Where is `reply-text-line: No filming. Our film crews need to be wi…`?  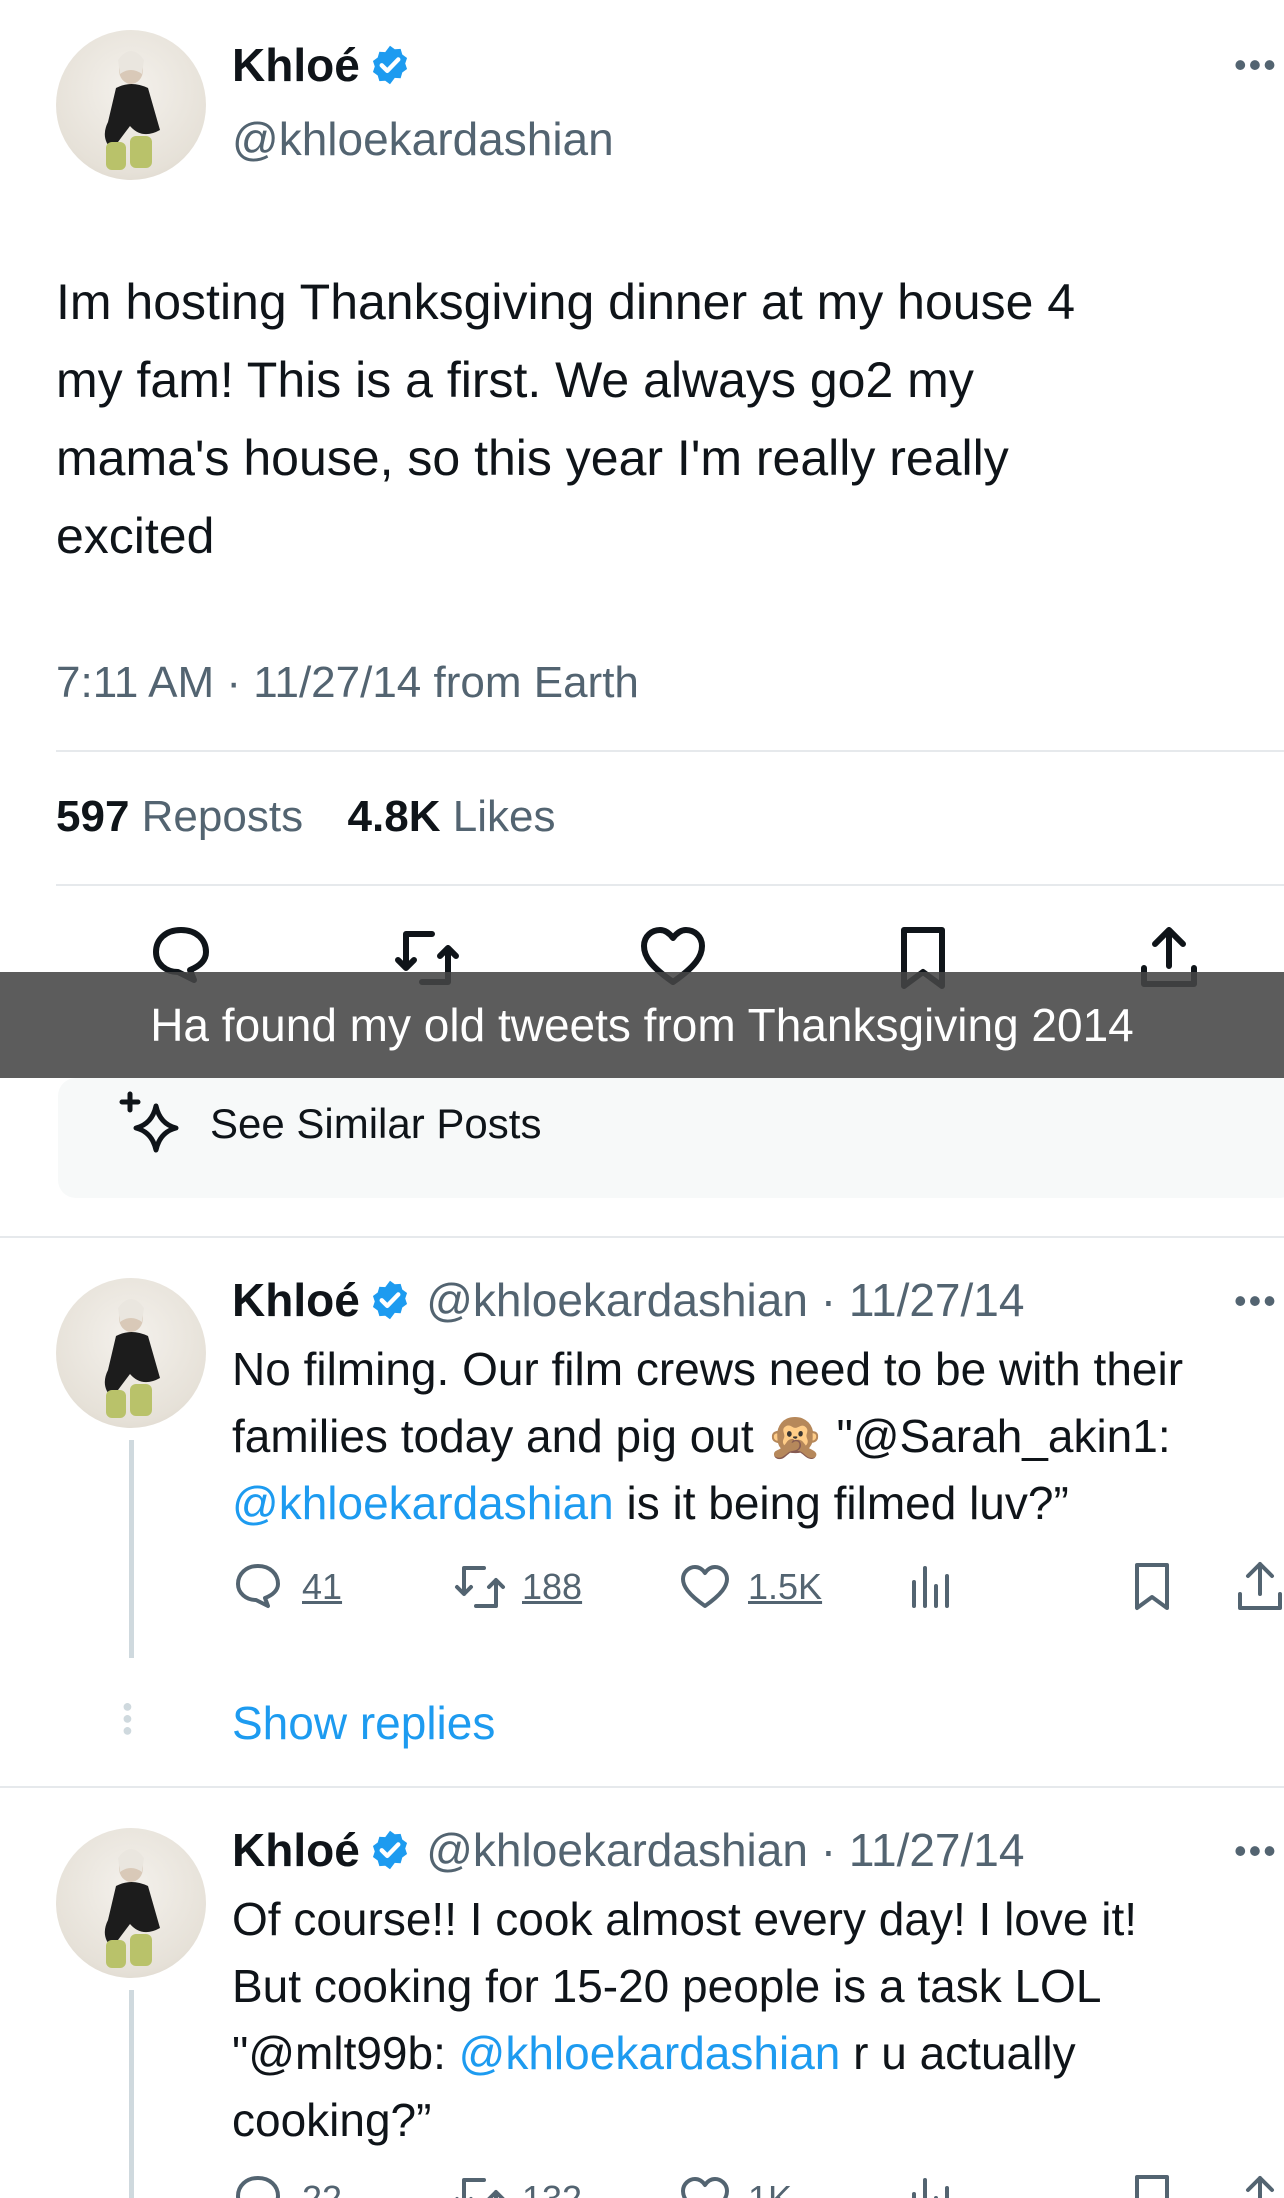
reply-text-line: No filming. Our film crews need to be wi… is located at coordinates (708, 1369).